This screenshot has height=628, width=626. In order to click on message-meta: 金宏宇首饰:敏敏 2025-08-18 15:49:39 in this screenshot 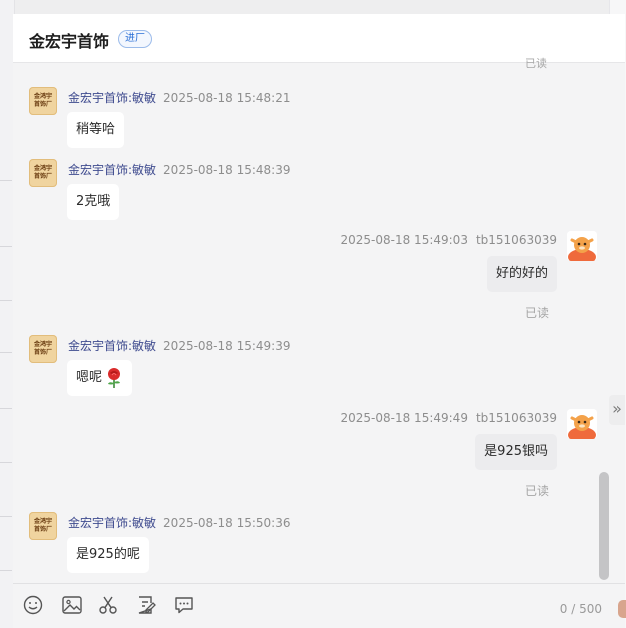, I will do `click(179, 345)`.